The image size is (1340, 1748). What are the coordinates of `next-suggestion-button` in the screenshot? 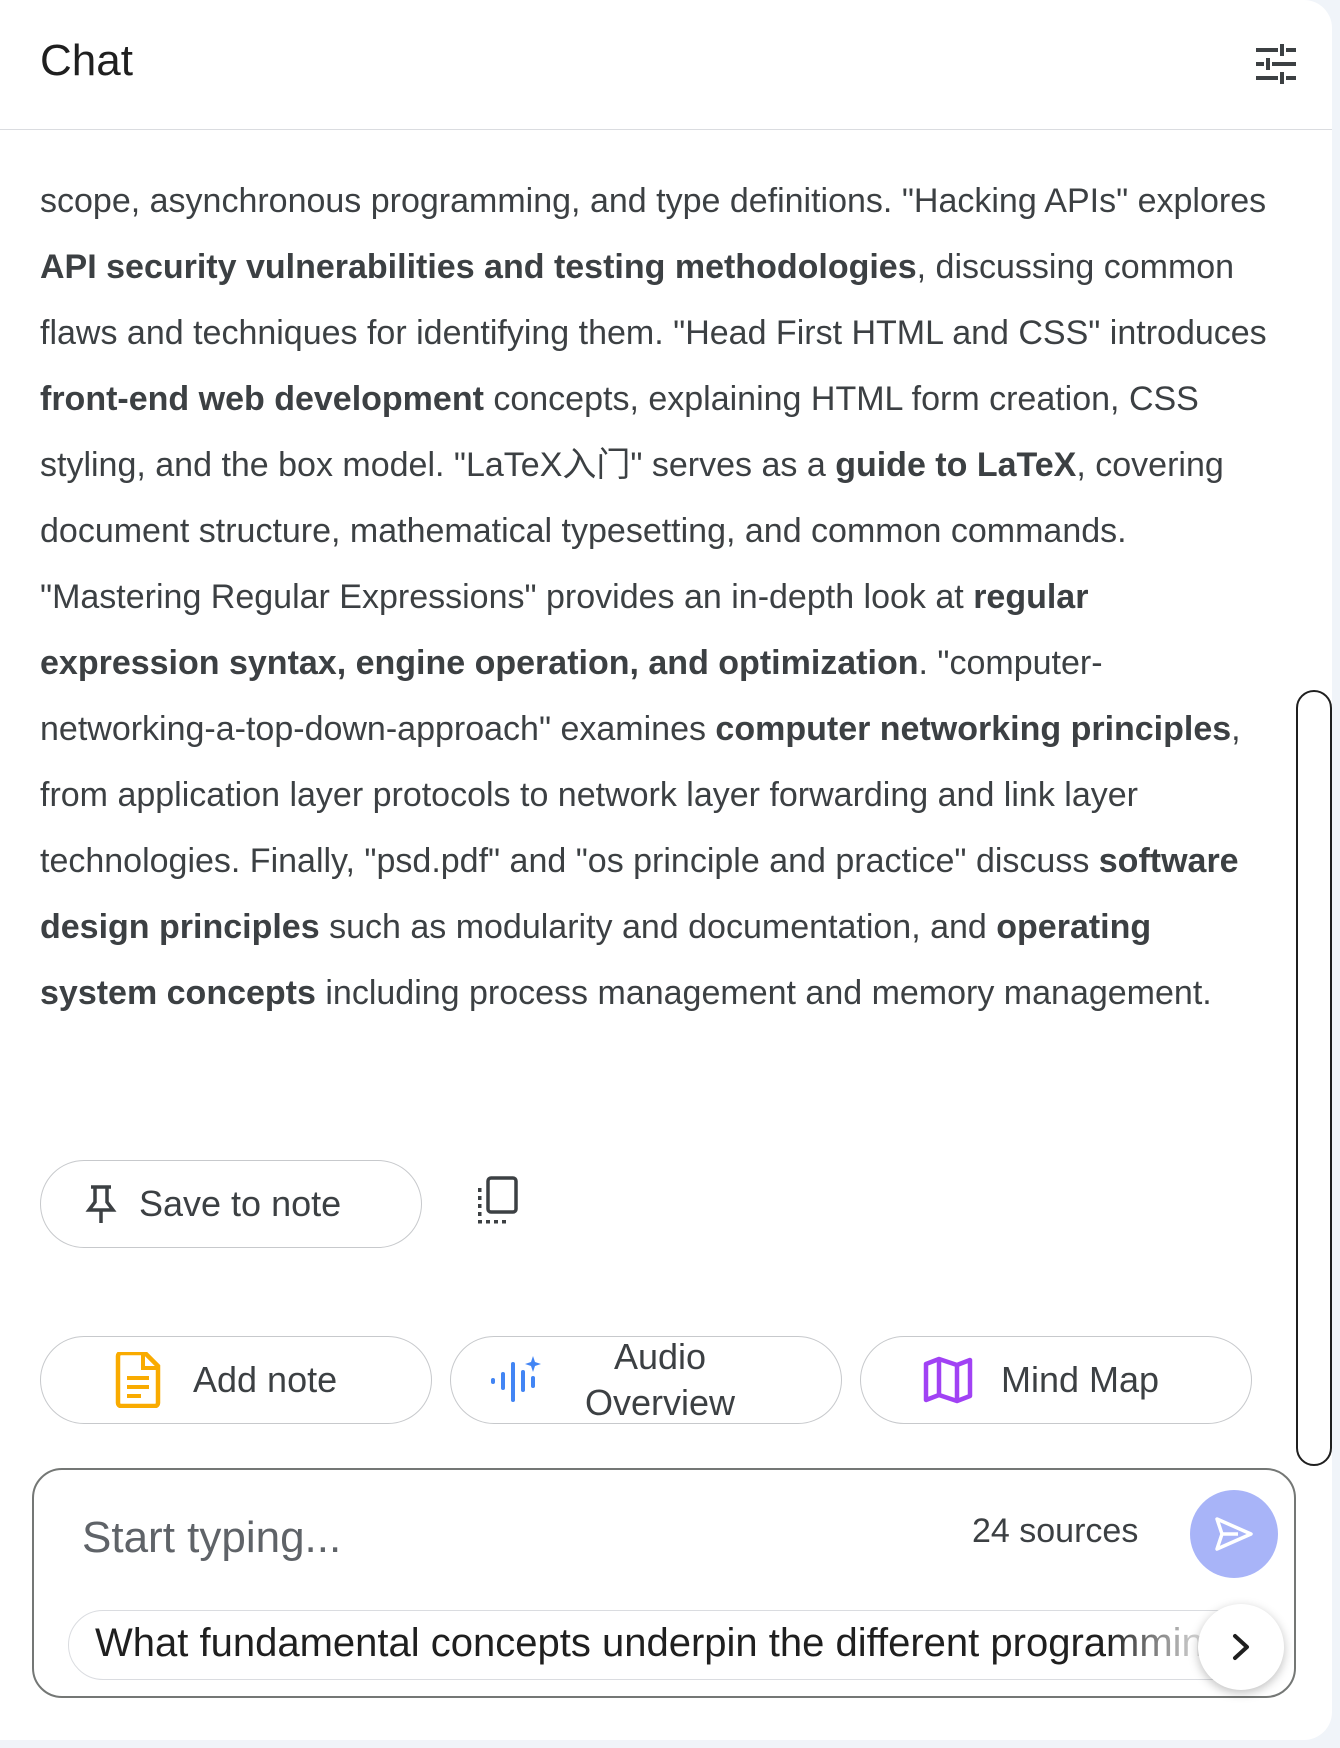 It's located at (1241, 1647).